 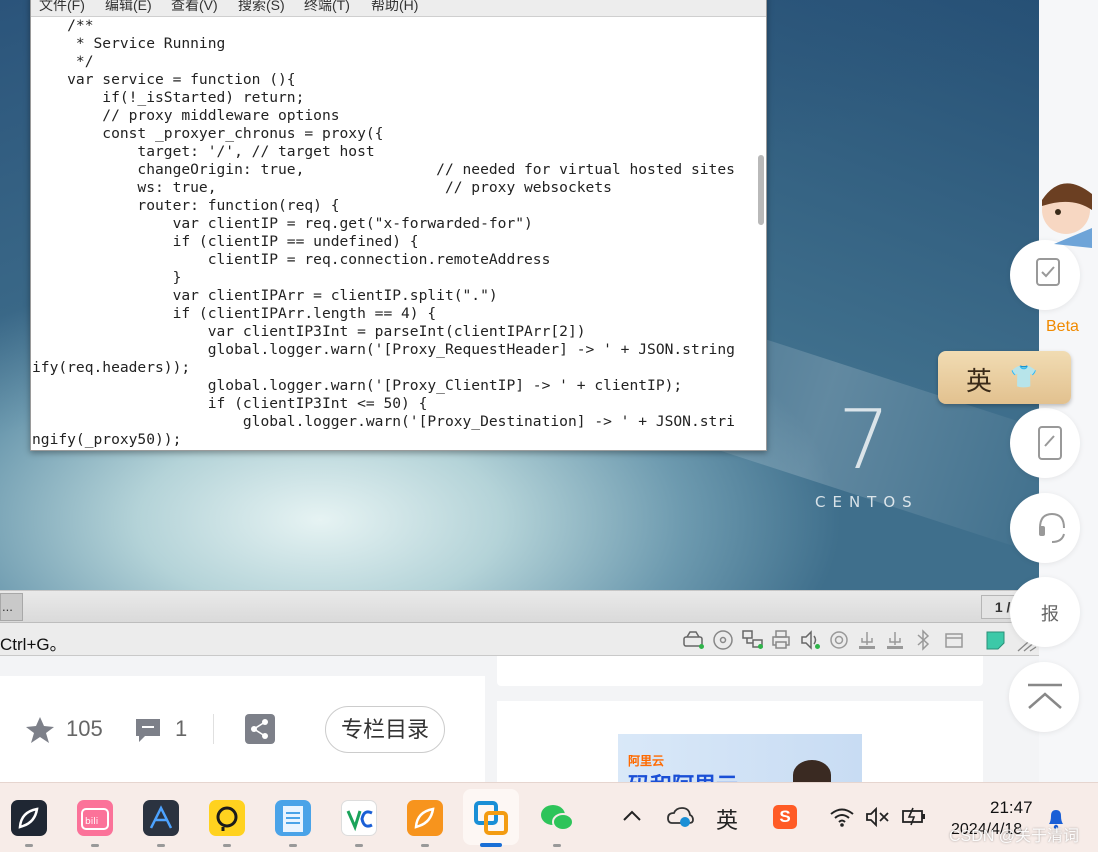 What do you see at coordinates (33, 644) in the screenshot?
I see `input-grab-hint: Ctrl+G。` at bounding box center [33, 644].